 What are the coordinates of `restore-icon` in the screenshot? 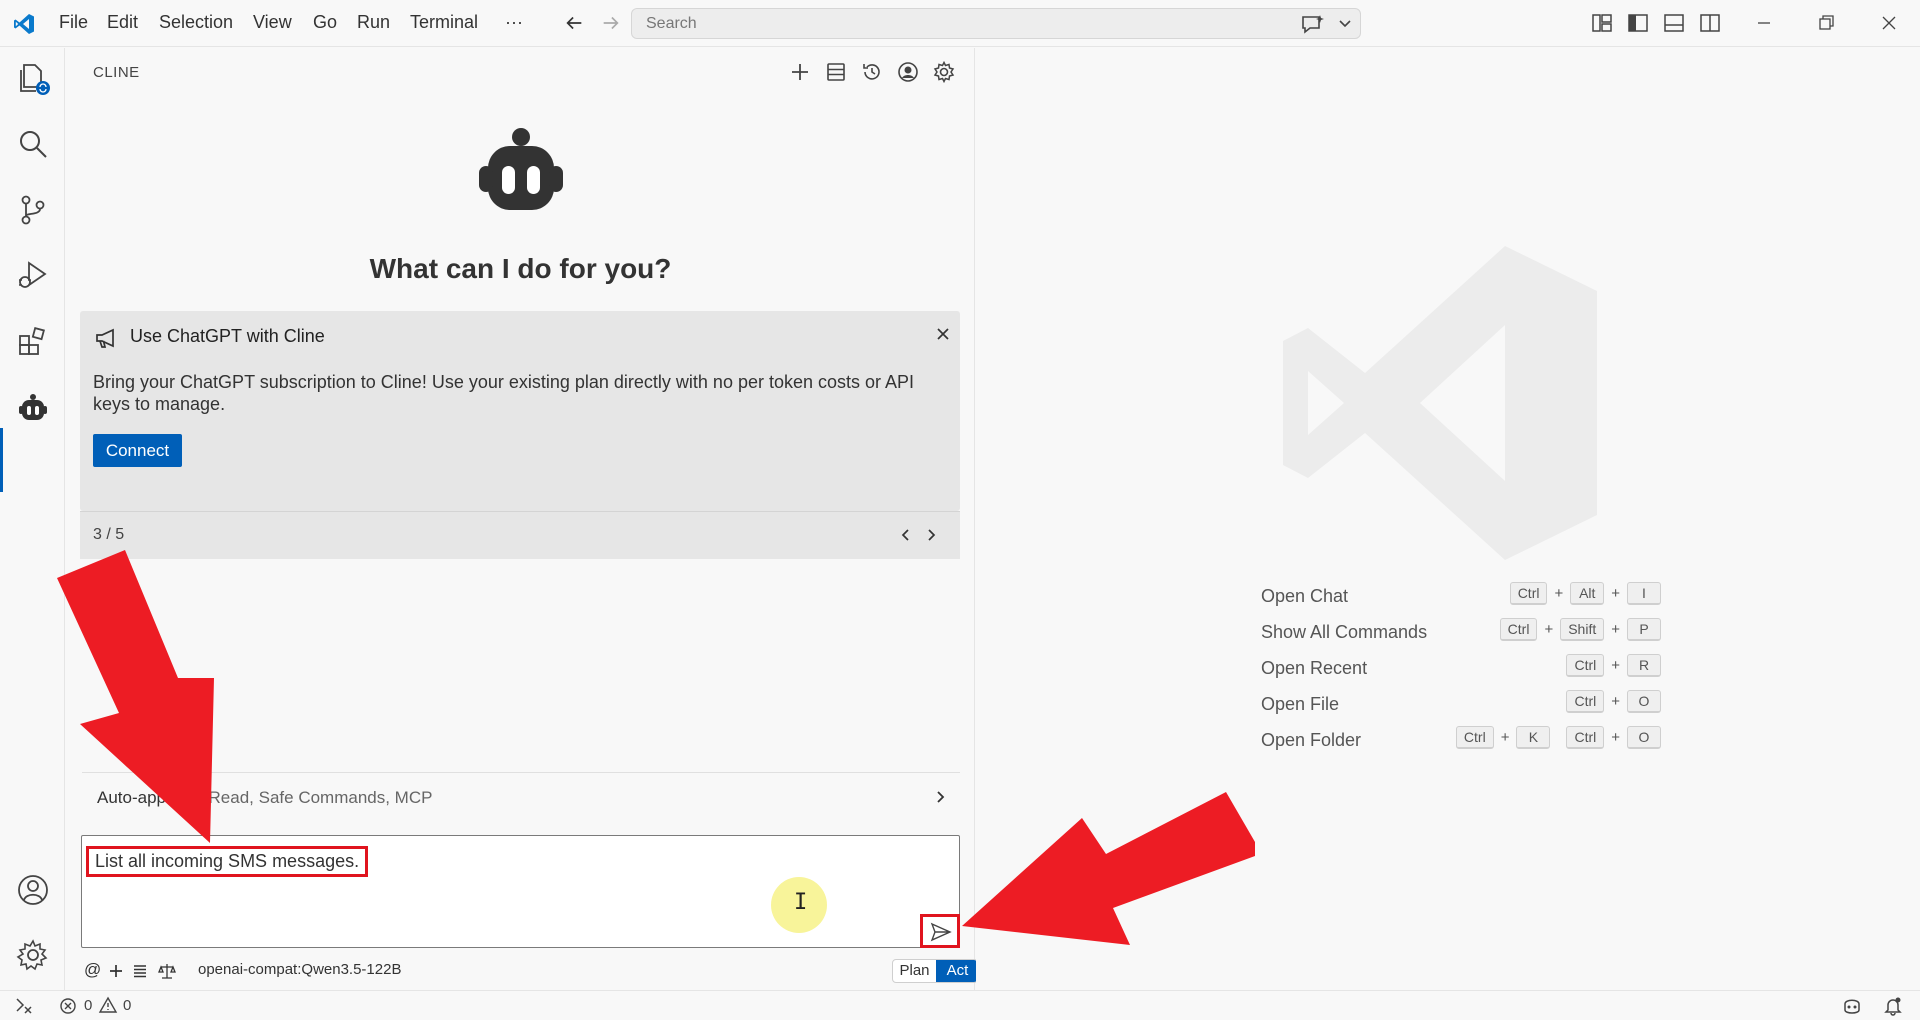 It's located at (1826, 23).